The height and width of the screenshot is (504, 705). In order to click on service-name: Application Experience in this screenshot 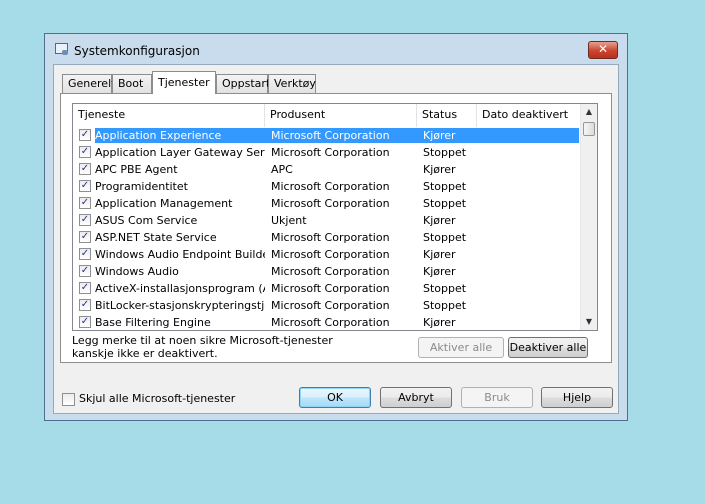, I will do `click(158, 135)`.